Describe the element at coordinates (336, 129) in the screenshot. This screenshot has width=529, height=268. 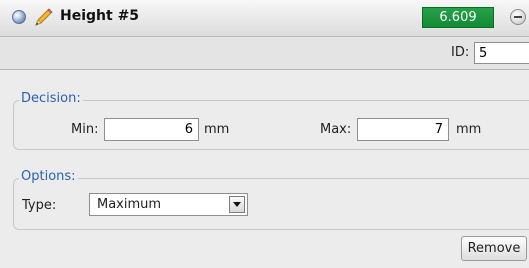
I see `max-label: Max:` at that location.